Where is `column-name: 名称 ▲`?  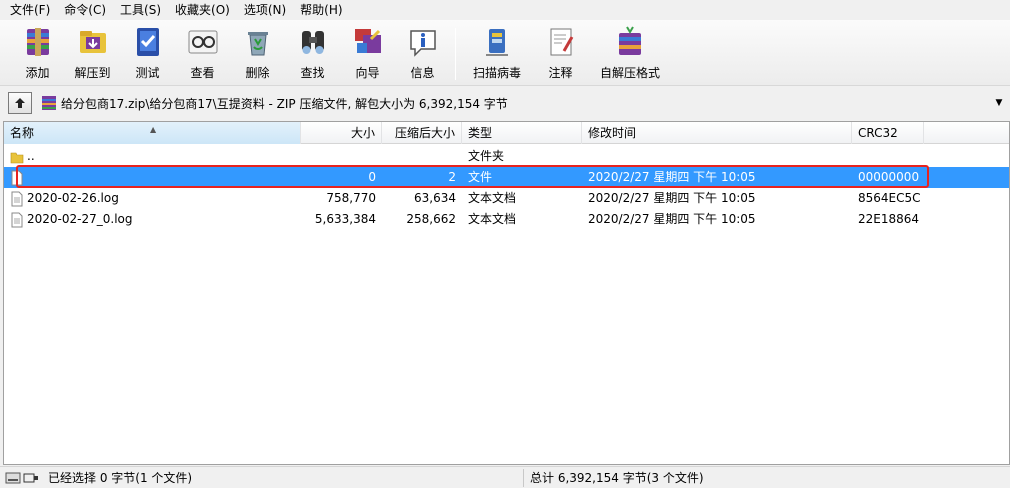 column-name: 名称 ▲ is located at coordinates (152, 133).